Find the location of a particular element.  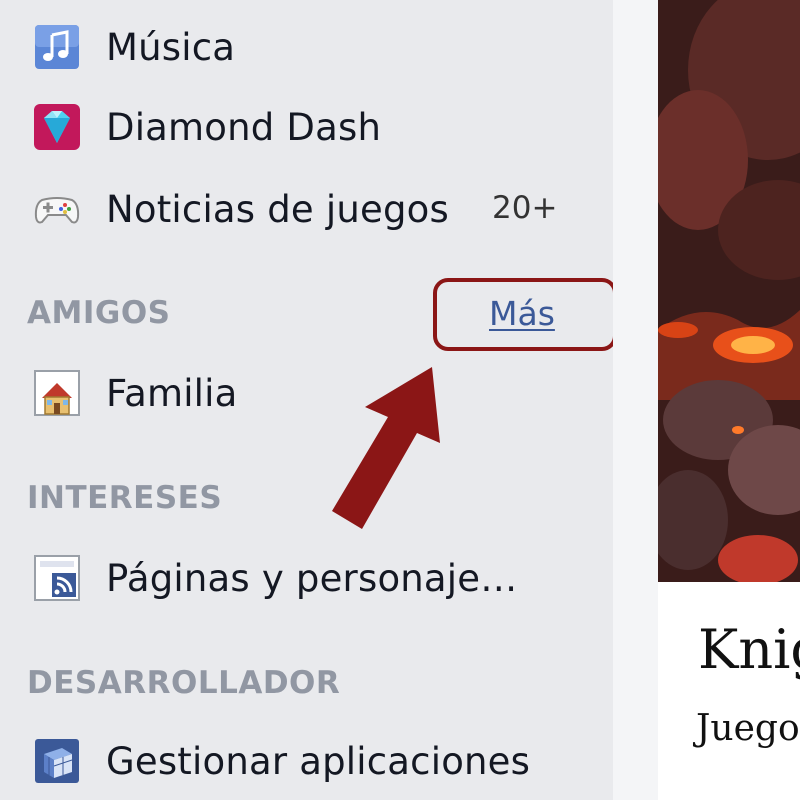

rss-page-icon is located at coordinates (57, 578).